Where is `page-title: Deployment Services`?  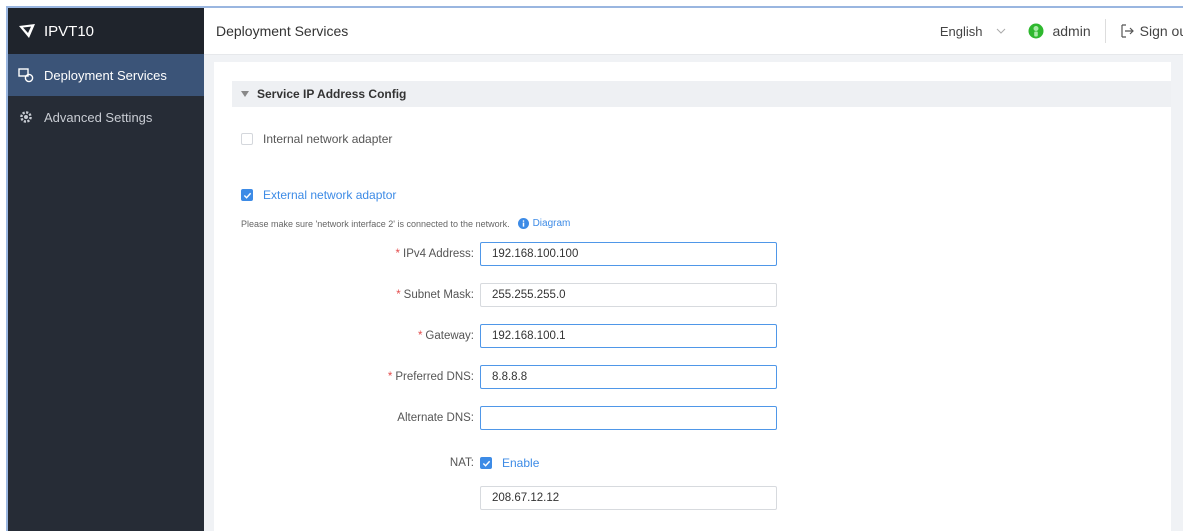 page-title: Deployment Services is located at coordinates (282, 31).